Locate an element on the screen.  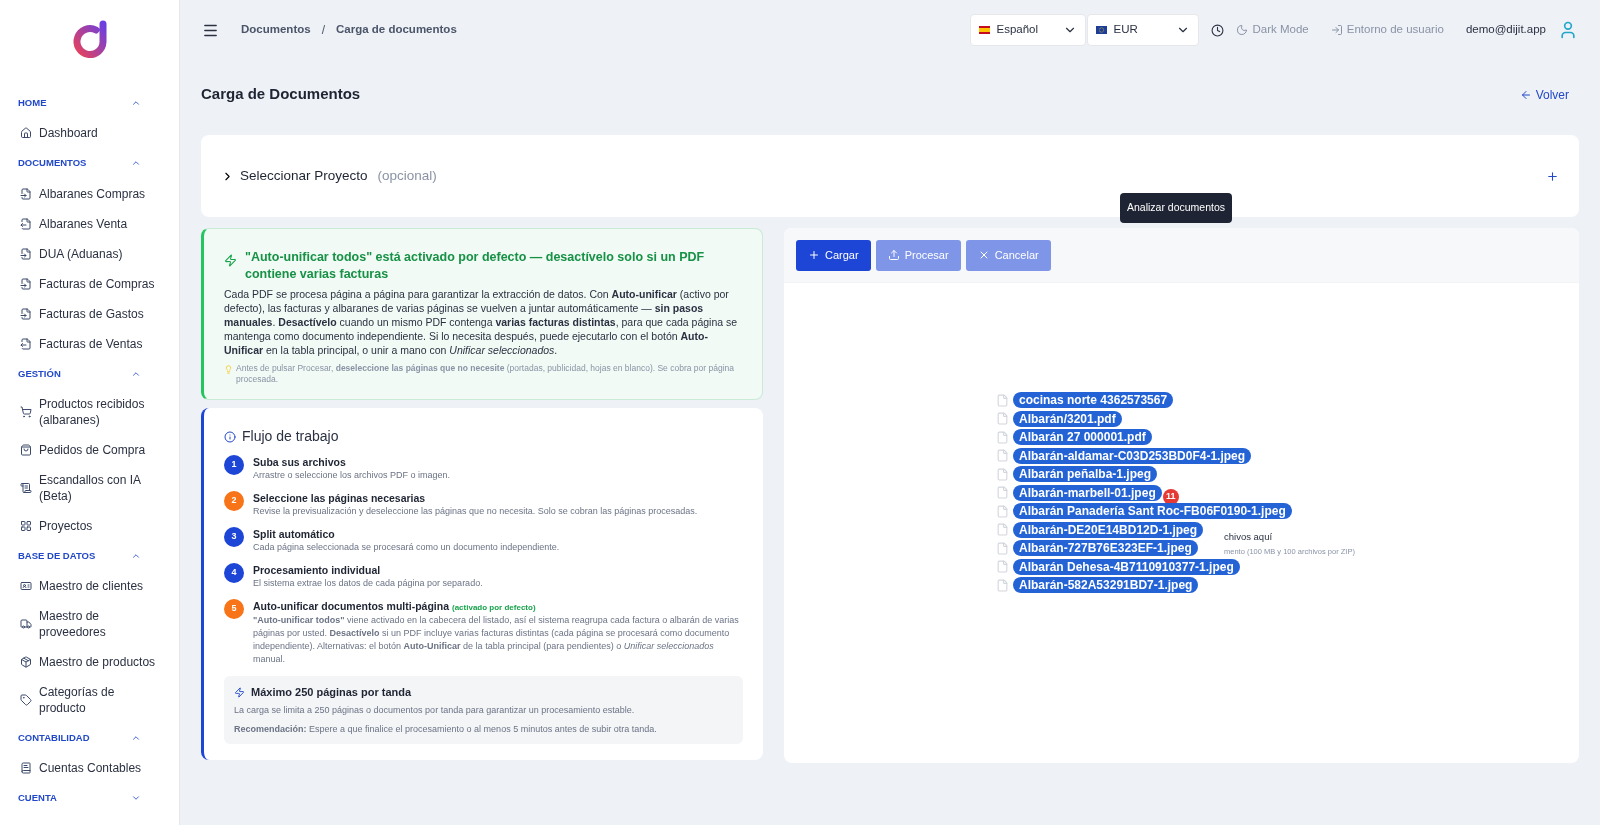
step-description: "Auto-unificar todos" viene activado en la cabecera del listado, así el sistema reagrupa cada factura o albarán de varias páginas por usted. Desactívelo si un PDF incluye varias facturas distintas (cada página se procesará como documento independiente). Alternativas: el botón Auto-Unificar de la tabla principal (para pendientes) o Unificar seleccionados manual. is located at coordinates (496, 640).